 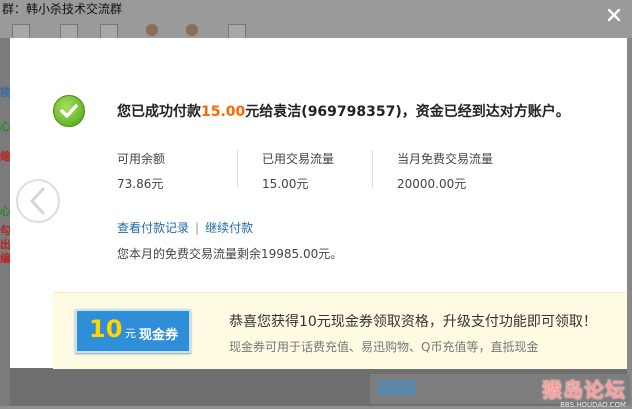 What do you see at coordinates (397, 388) in the screenshot?
I see `background-coupon-thumbnail` at bounding box center [397, 388].